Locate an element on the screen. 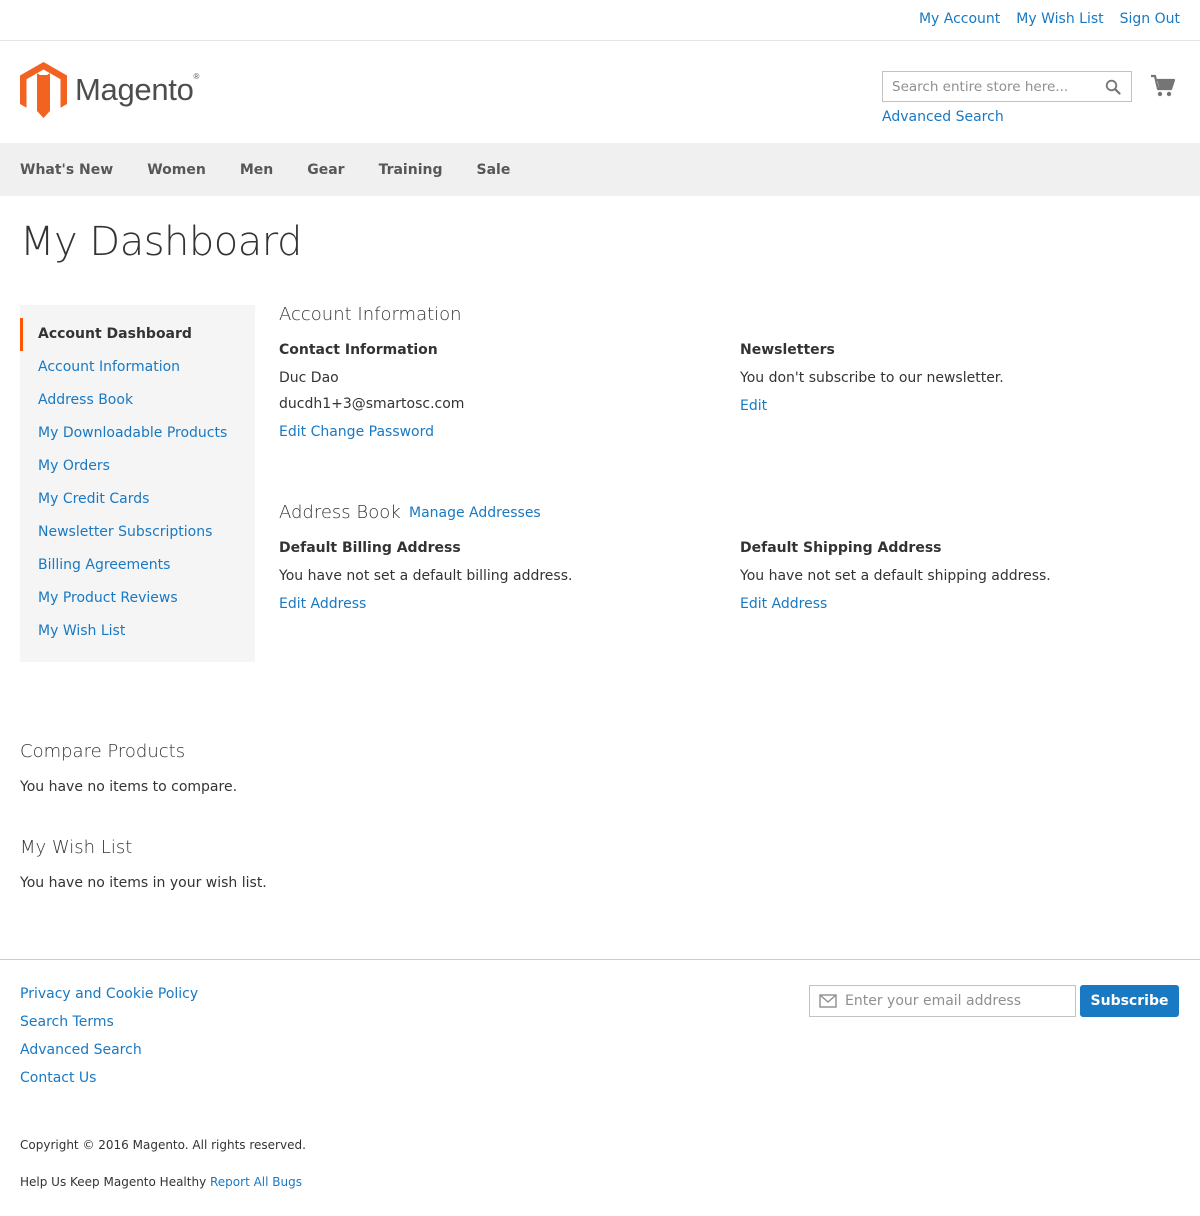 The image size is (1200, 1216). manage-addresses-link: Manage Addresses is located at coordinates (475, 513).